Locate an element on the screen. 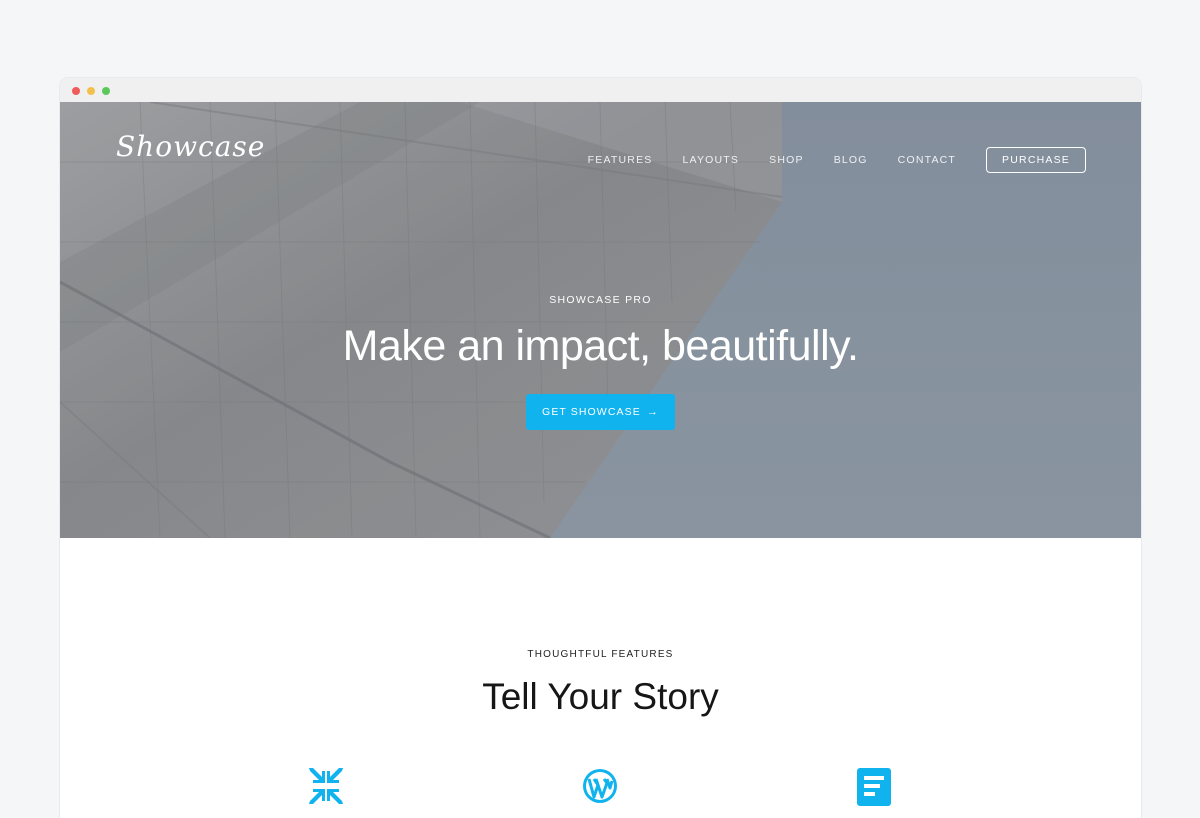  nav-item-shop: SHOP is located at coordinates (786, 160).